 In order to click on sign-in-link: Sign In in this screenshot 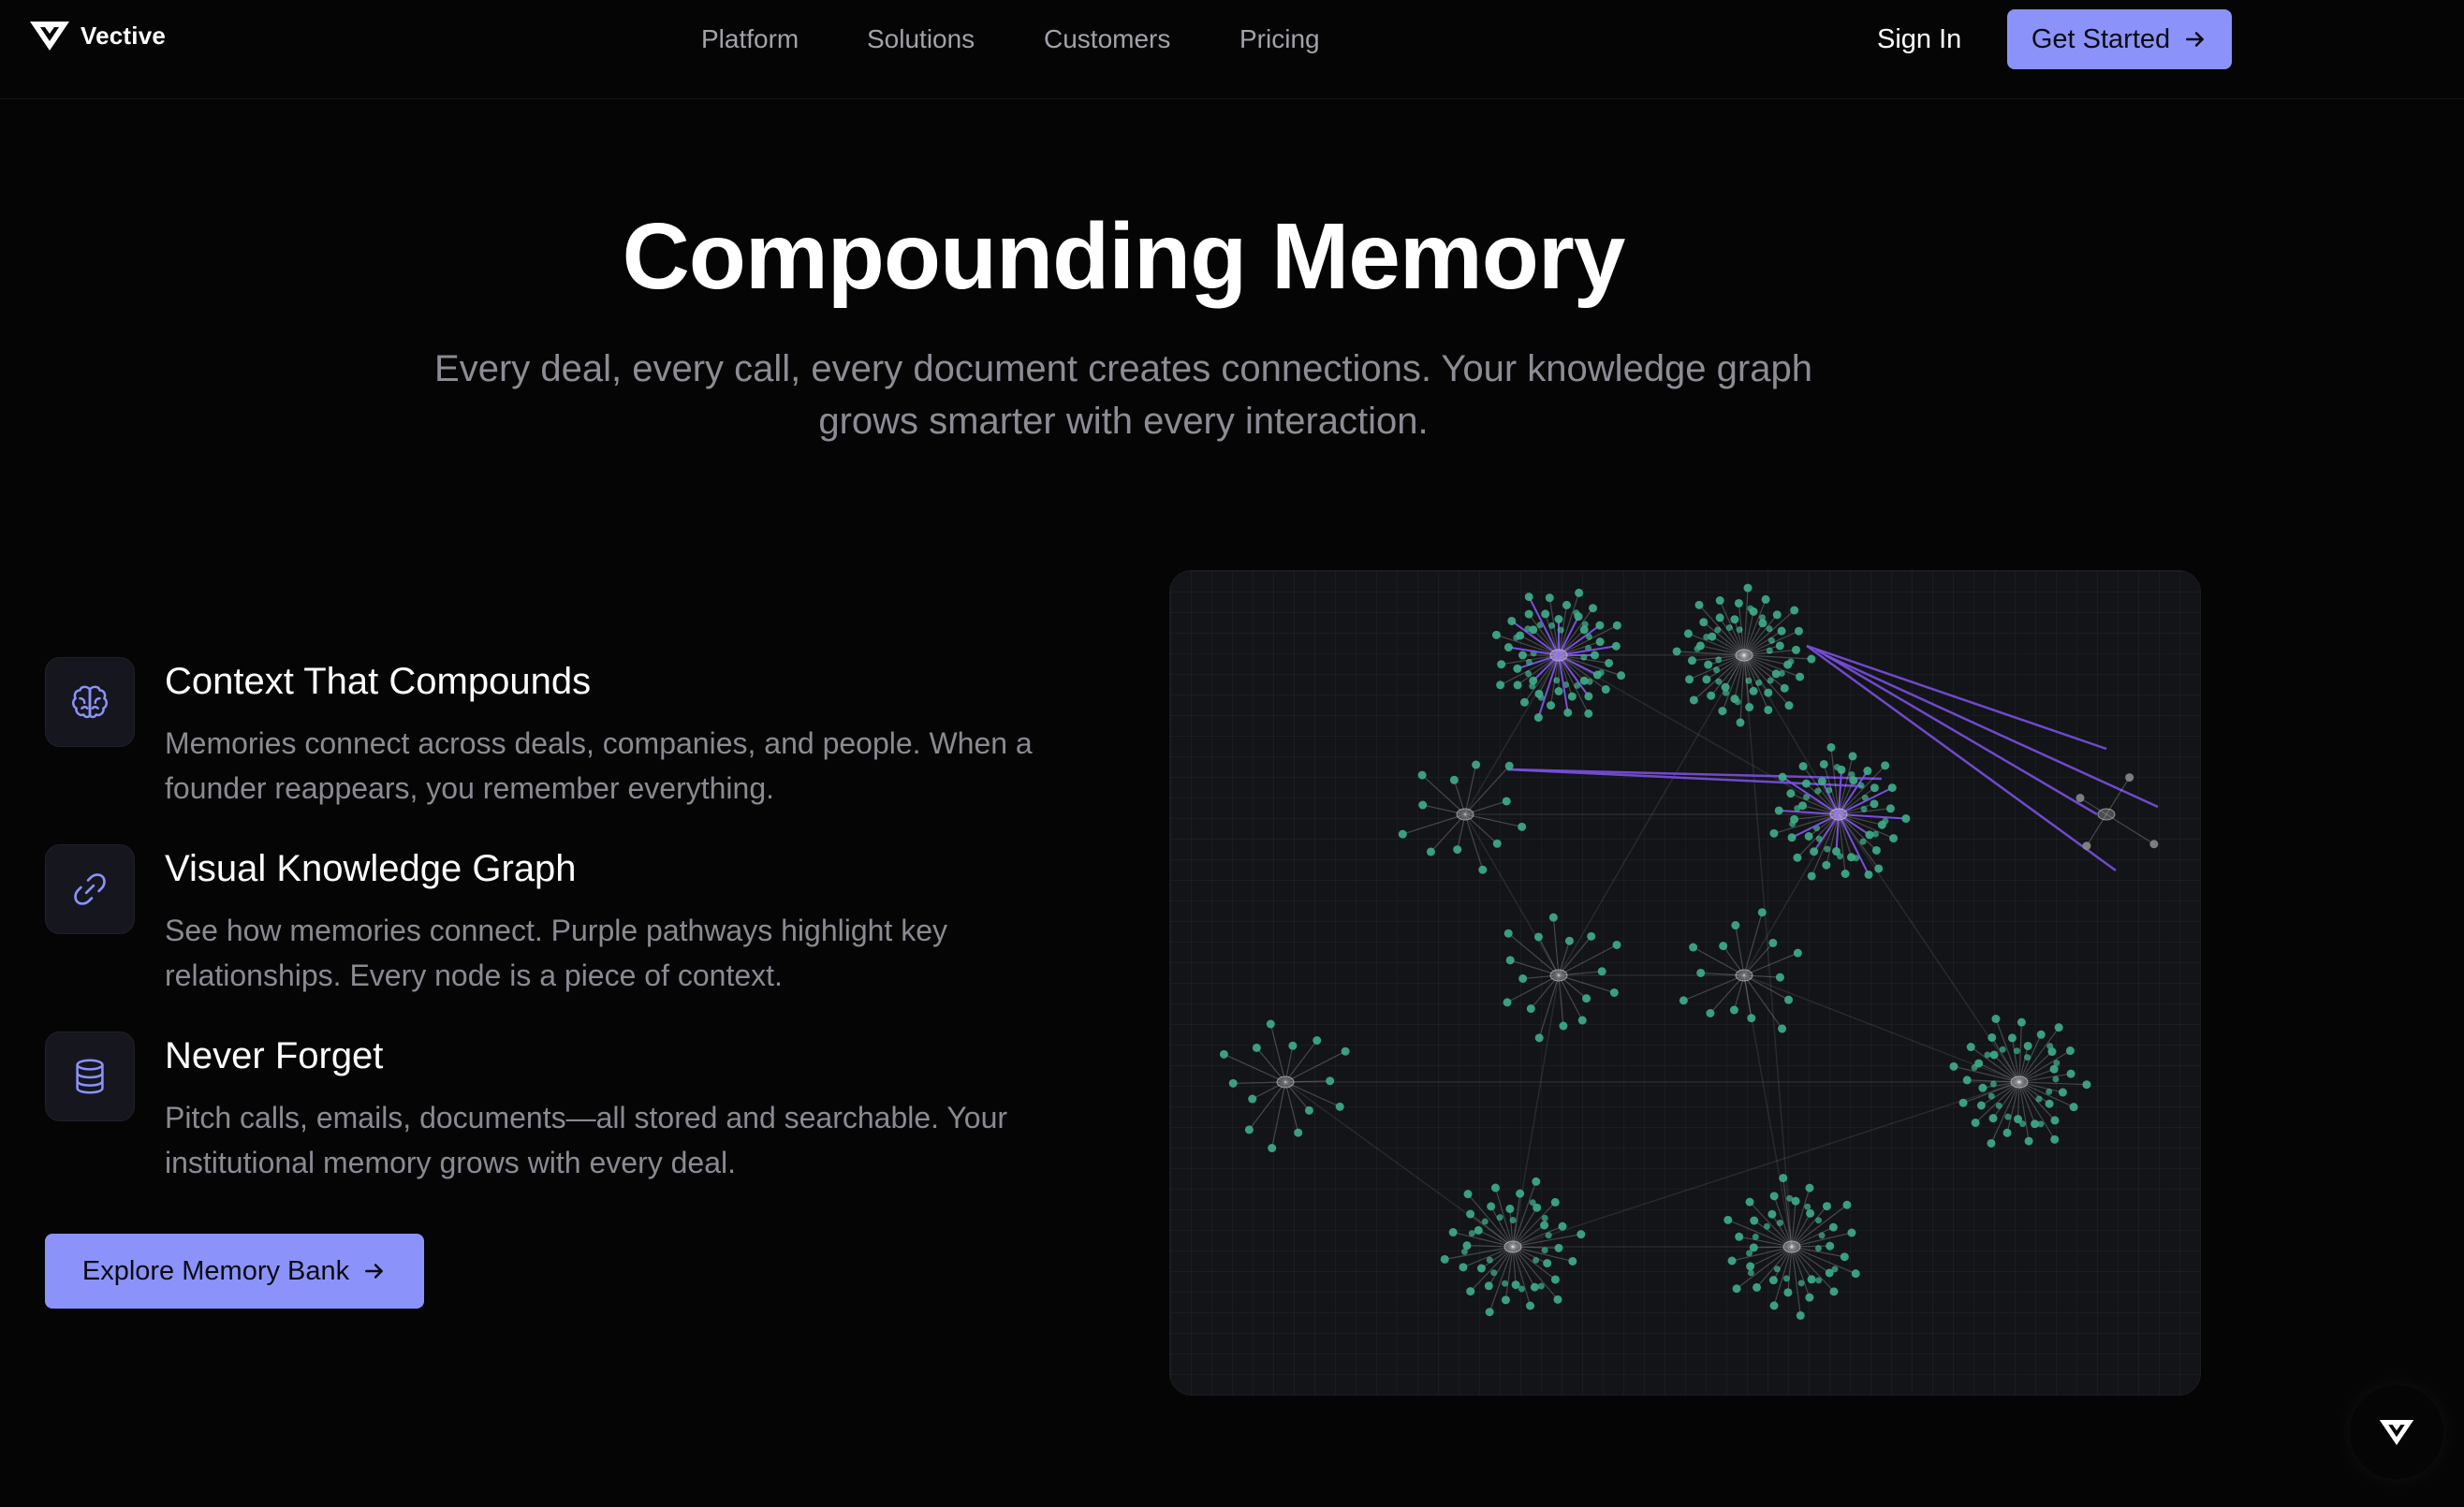, I will do `click(1919, 39)`.